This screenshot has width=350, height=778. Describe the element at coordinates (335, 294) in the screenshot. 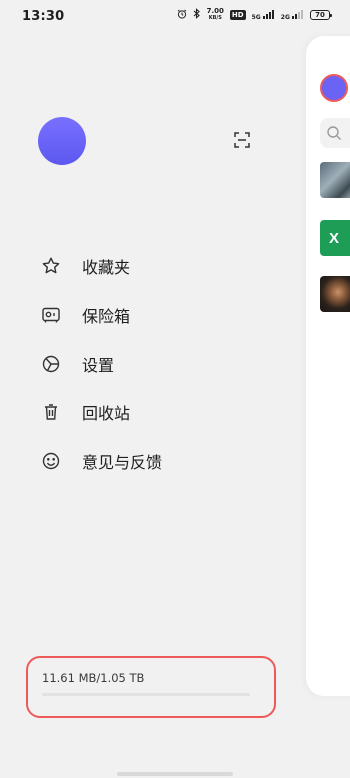

I see `file-thumbnail-video` at that location.